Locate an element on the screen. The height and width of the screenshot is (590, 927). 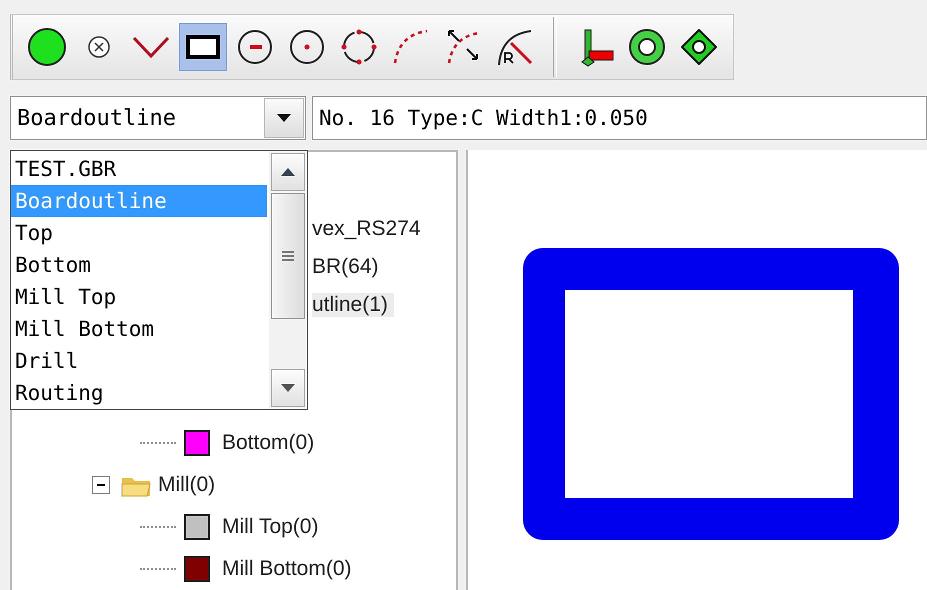
dashed-circle-icon is located at coordinates (359, 47).